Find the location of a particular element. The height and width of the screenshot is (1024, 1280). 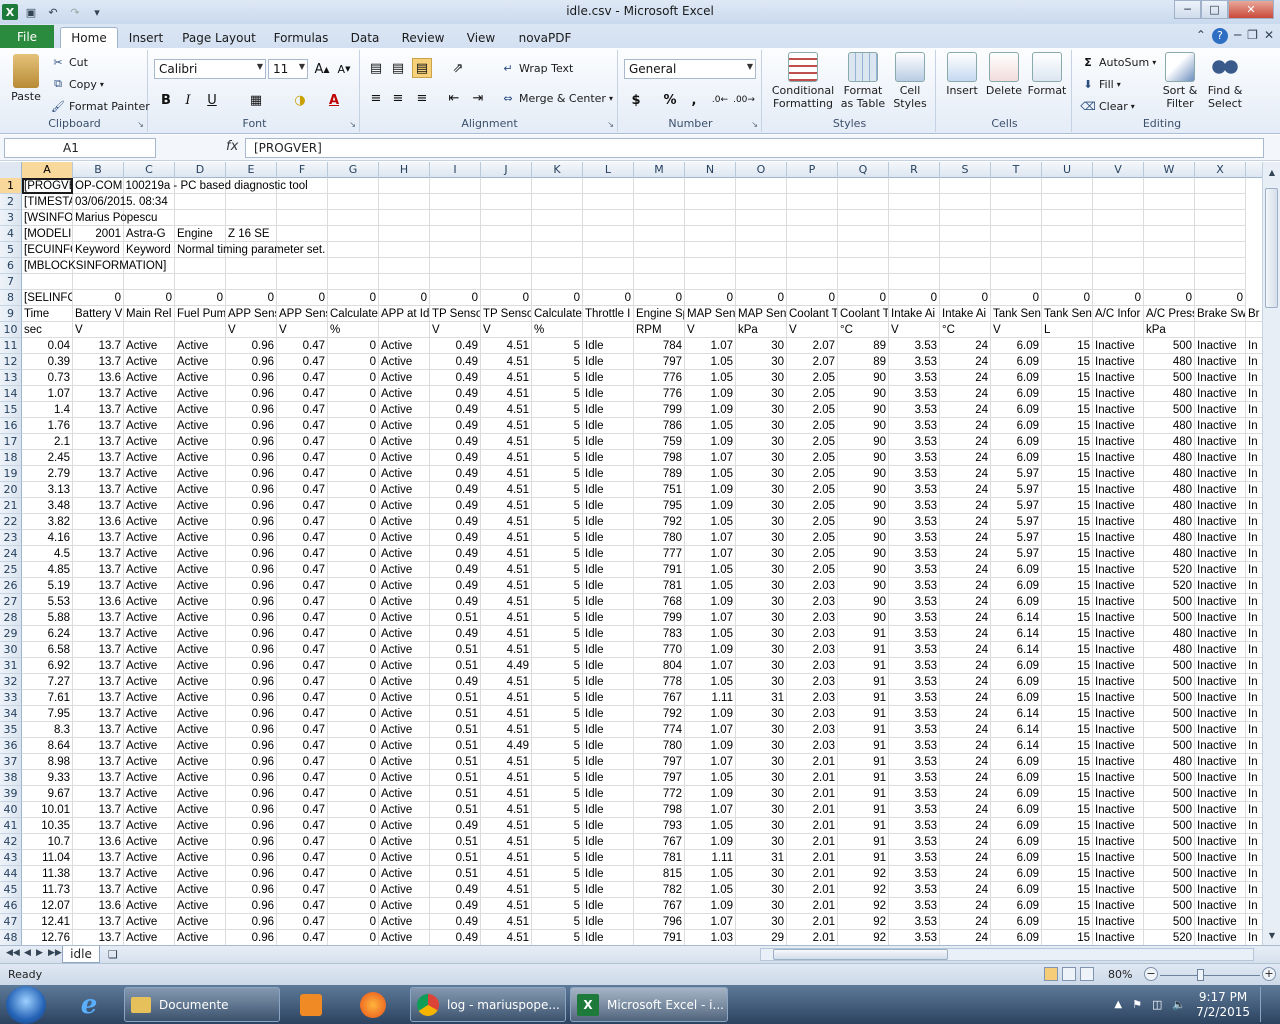

cell: 7.95 is located at coordinates (47, 714).